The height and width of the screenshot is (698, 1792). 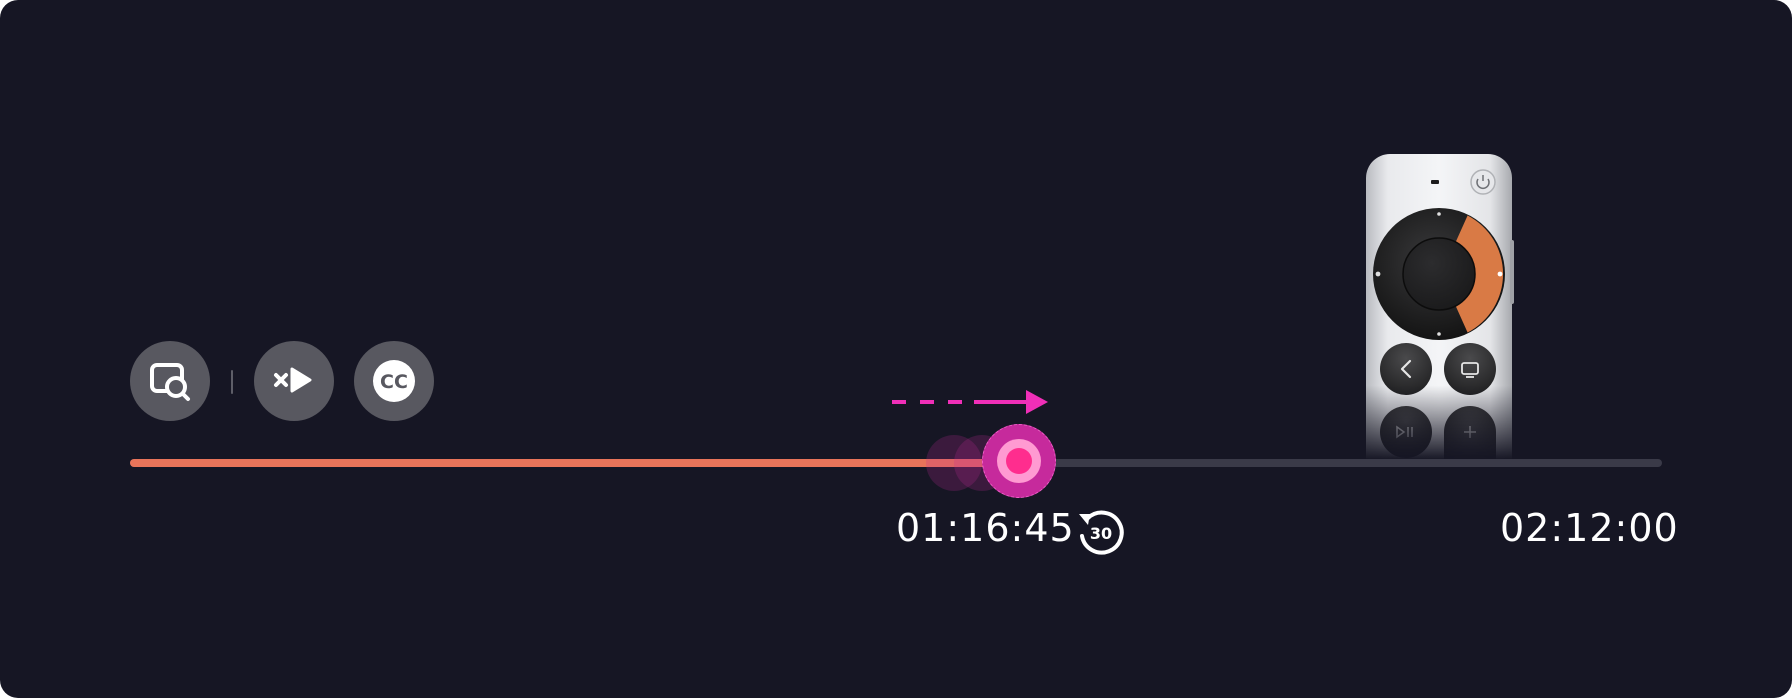 I want to click on seek-bar-progress, so click(x=574, y=463).